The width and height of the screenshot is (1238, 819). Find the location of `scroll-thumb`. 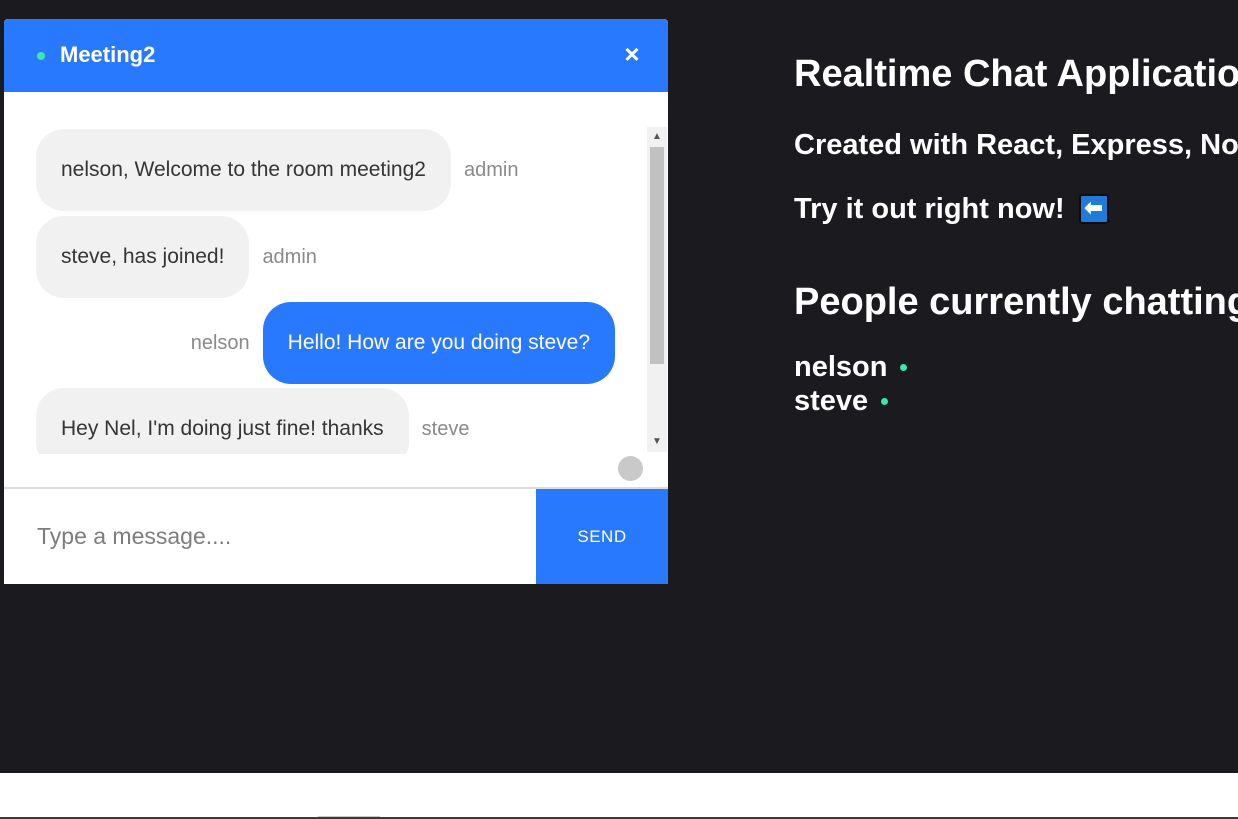

scroll-thumb is located at coordinates (657, 255).